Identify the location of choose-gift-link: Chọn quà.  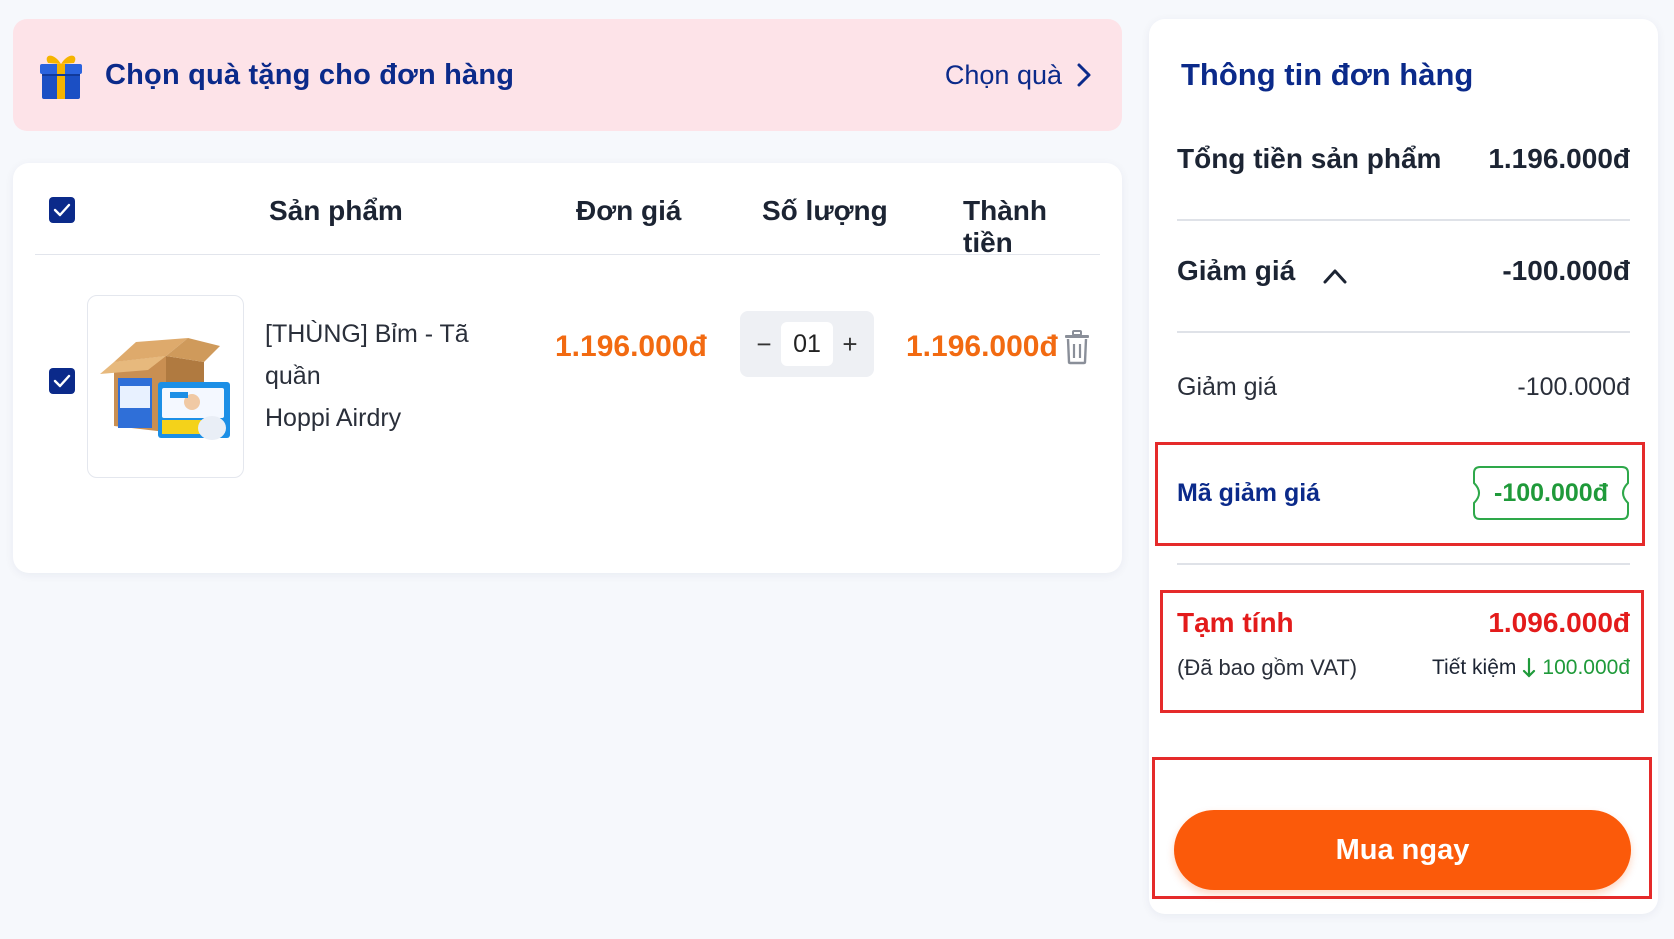
(1019, 75).